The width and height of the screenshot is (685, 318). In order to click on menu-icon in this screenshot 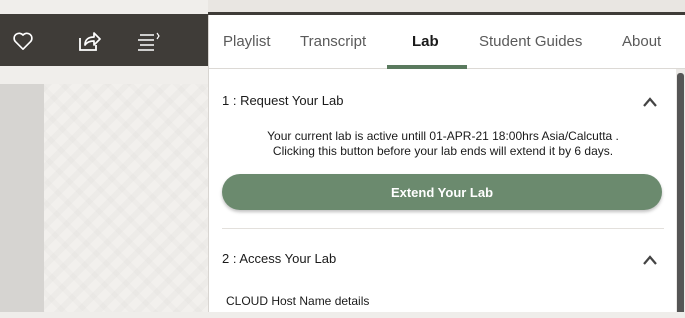, I will do `click(149, 41)`.